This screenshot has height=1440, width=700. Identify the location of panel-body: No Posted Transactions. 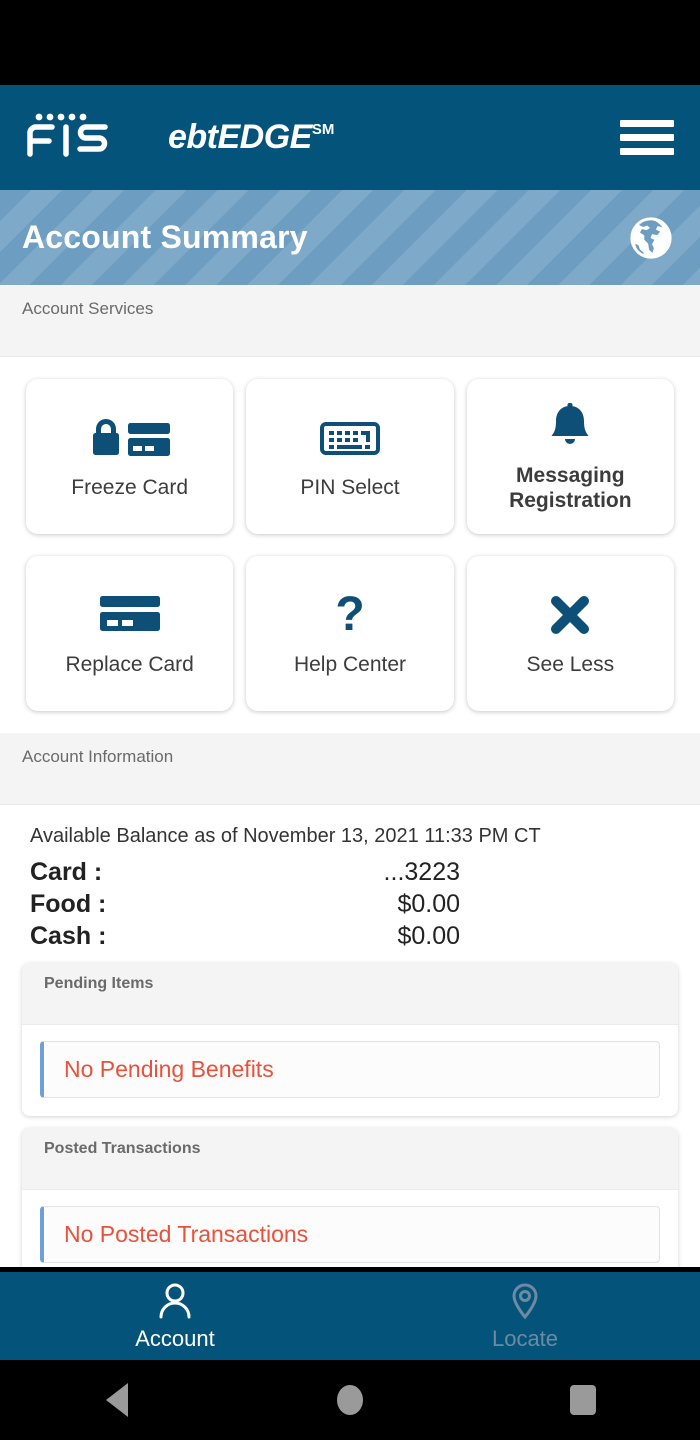
(350, 1228).